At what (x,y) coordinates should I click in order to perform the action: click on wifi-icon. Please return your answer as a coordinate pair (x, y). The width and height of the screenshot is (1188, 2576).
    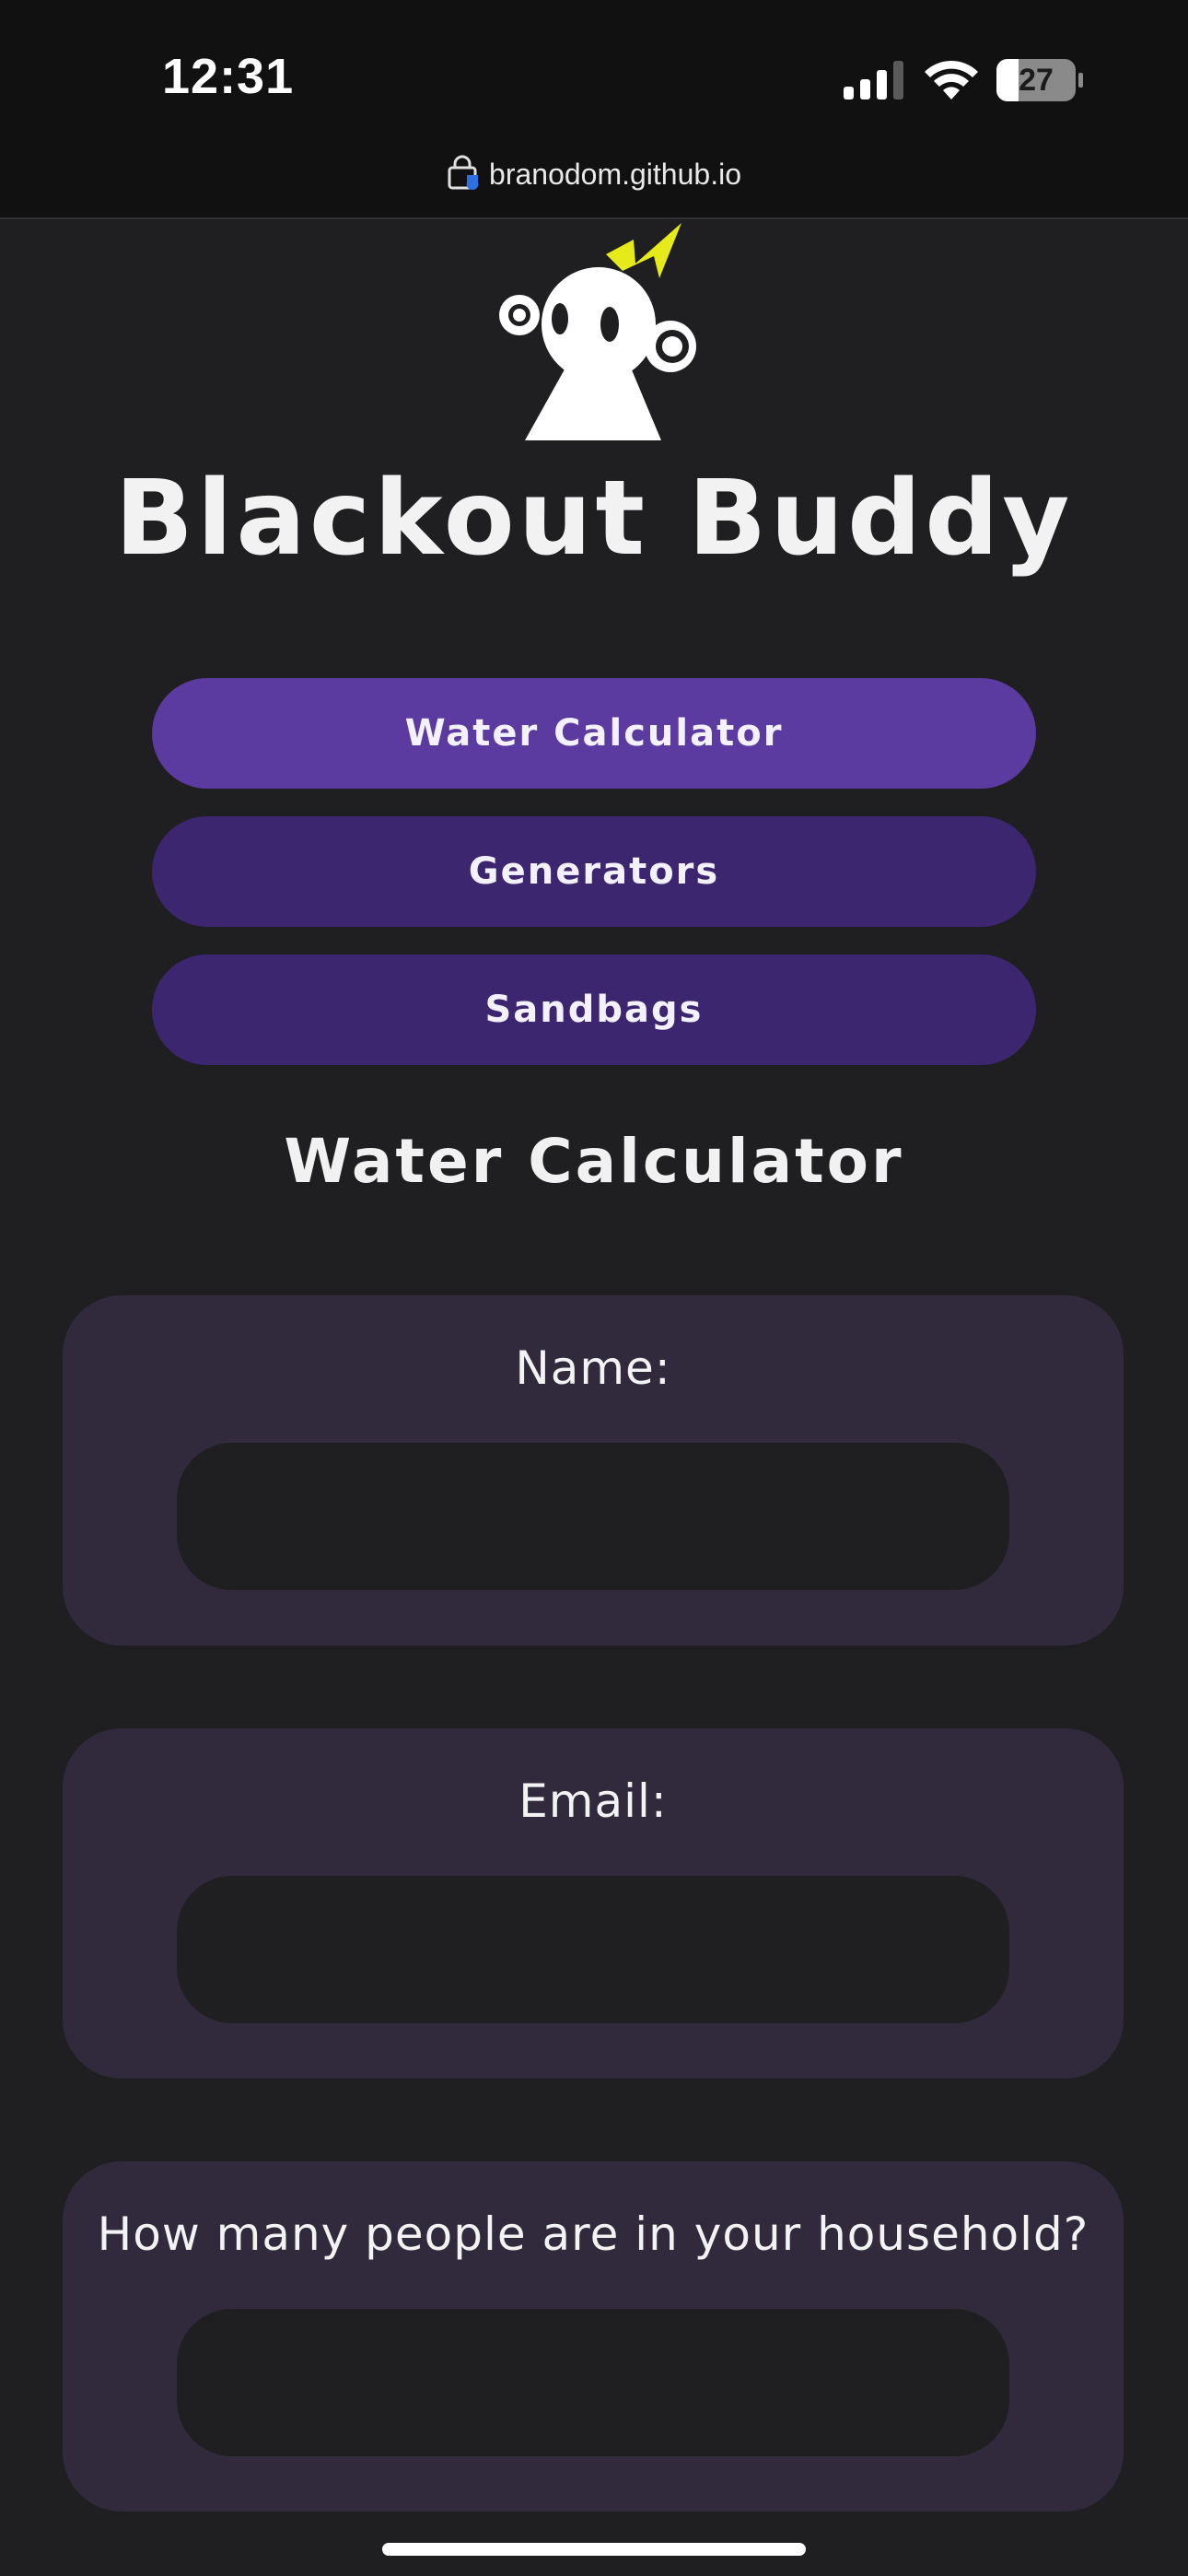
    Looking at the image, I should click on (951, 80).